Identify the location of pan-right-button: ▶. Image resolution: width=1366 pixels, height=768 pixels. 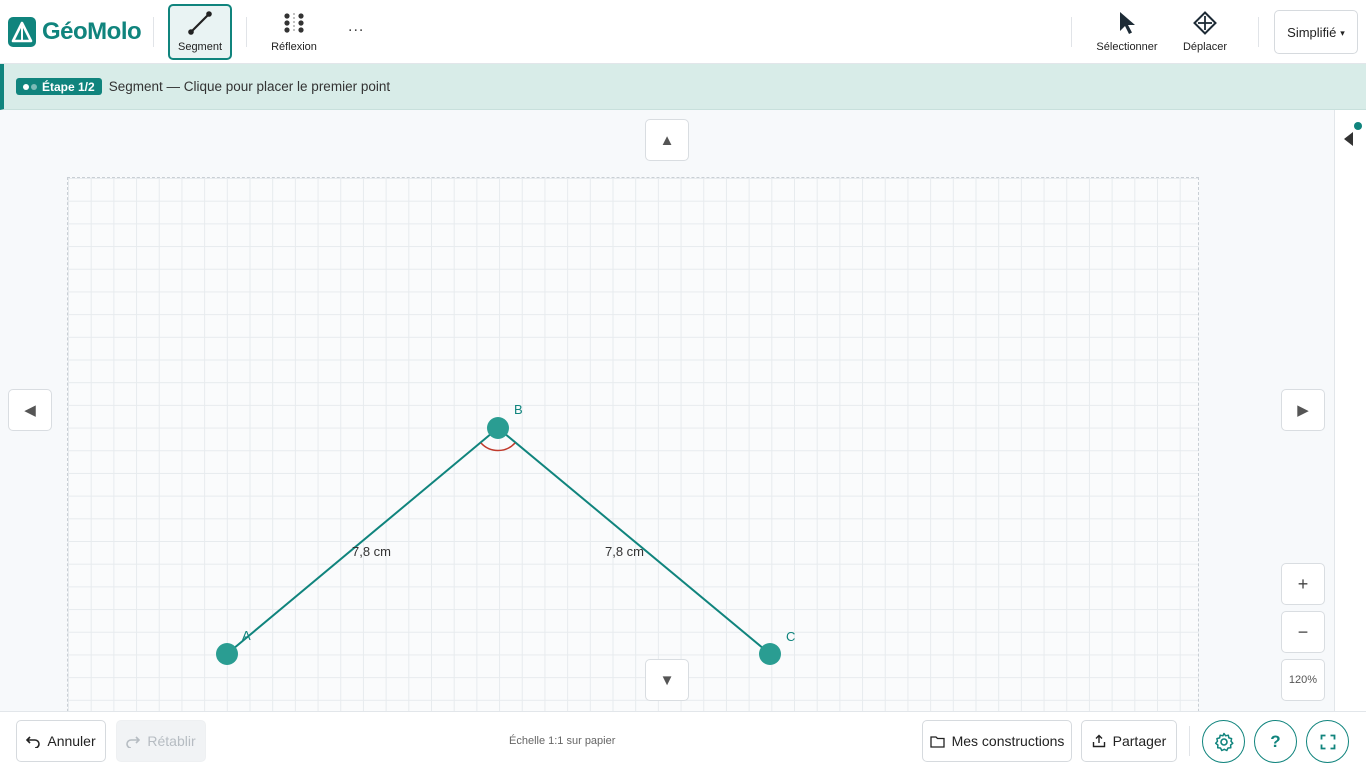
(1303, 410).